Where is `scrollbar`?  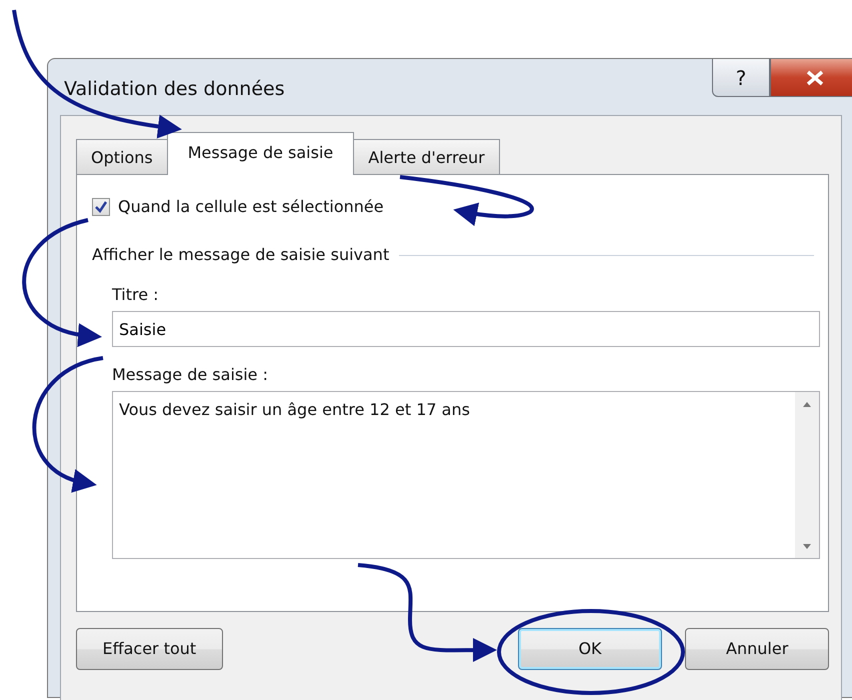
scrollbar is located at coordinates (807, 475).